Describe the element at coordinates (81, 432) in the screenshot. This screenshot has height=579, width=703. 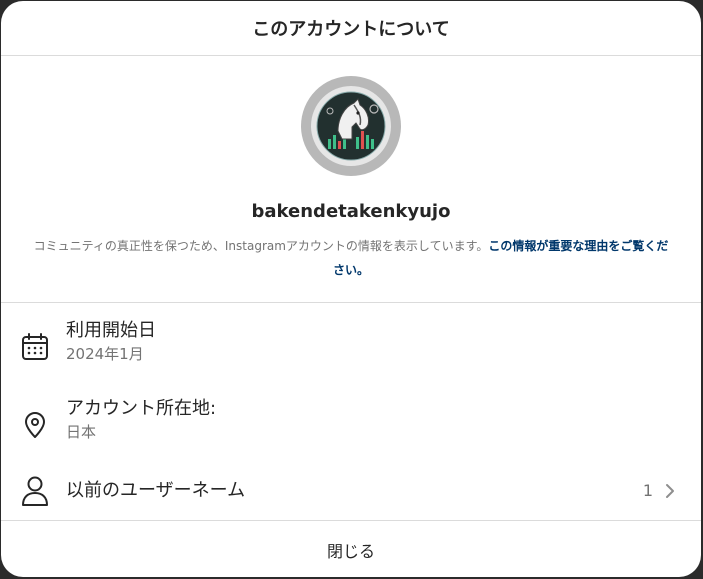
I see `location-value: 日本` at that location.